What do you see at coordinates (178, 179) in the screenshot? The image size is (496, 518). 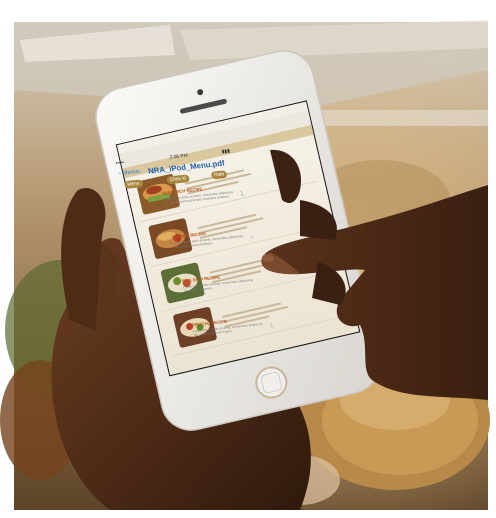 I see `toolbar-button-1: Chec kl` at bounding box center [178, 179].